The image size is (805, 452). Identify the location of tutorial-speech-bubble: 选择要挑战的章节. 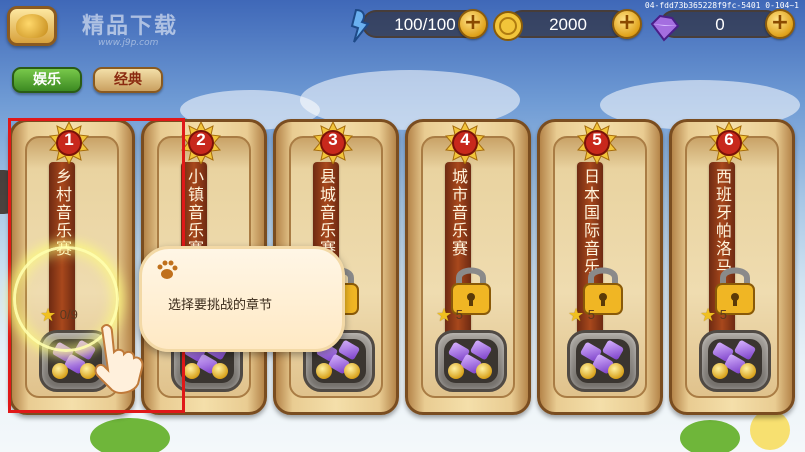
(242, 299).